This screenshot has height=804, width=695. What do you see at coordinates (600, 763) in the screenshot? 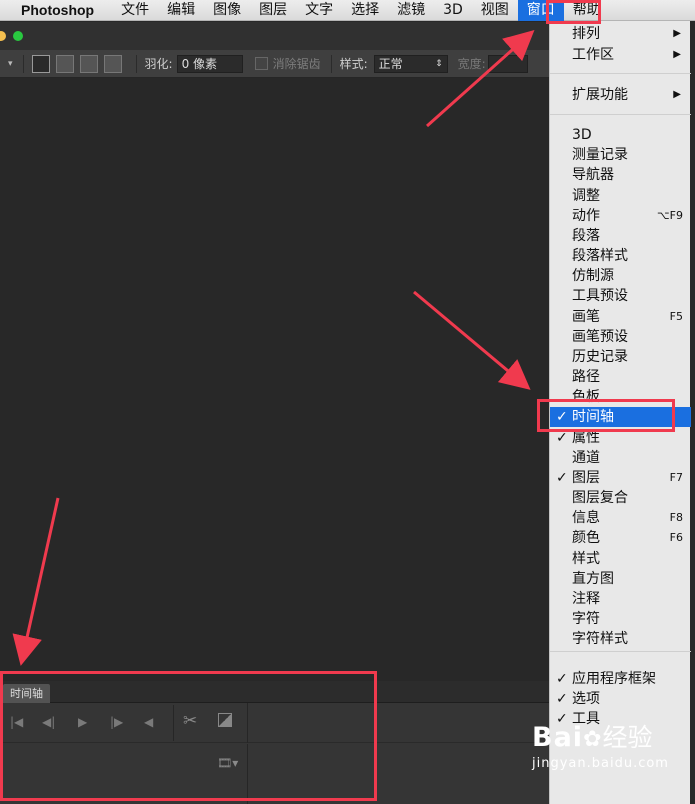
I see `watermark-url: jingyan.baidu.com` at bounding box center [600, 763].